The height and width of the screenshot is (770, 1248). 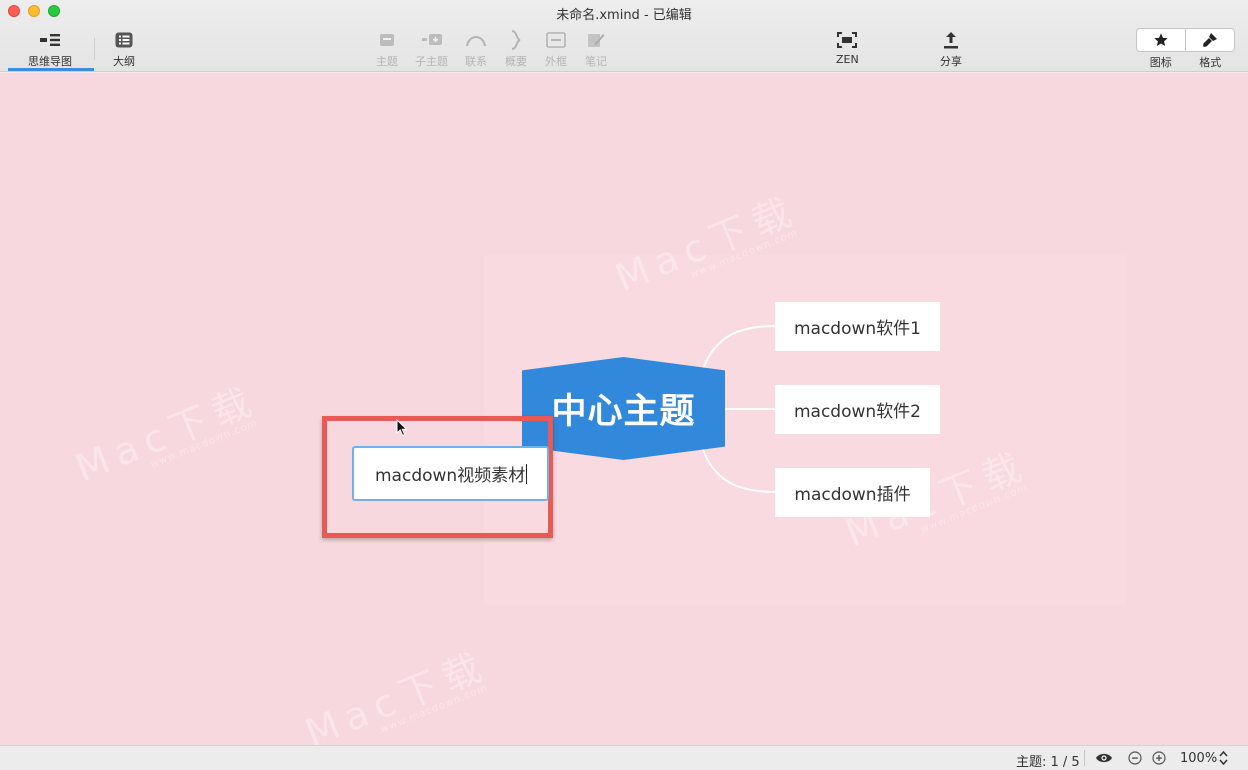 What do you see at coordinates (94, 49) in the screenshot?
I see `toolbar-separator` at bounding box center [94, 49].